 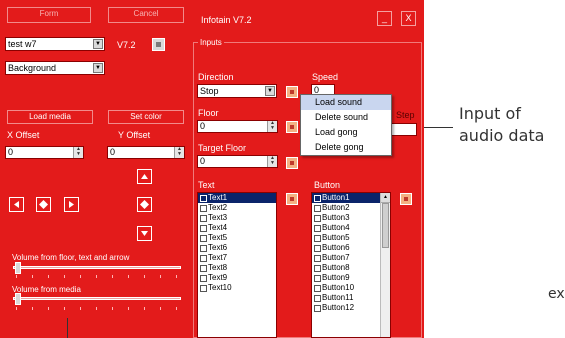 I want to click on list-item: Button9, so click(x=351, y=278).